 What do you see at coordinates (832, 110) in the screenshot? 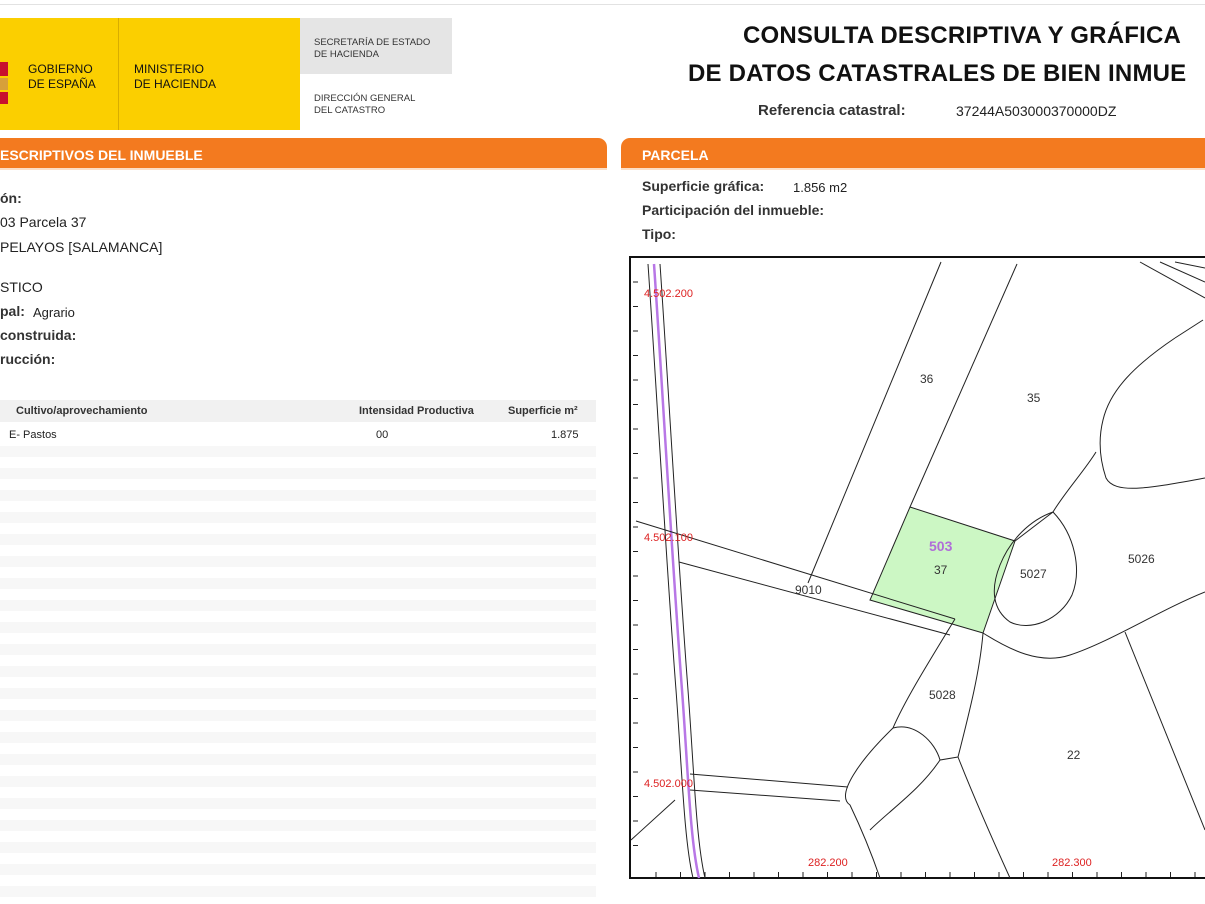
I see `referencia-catastral-label: Referencia catastral:` at bounding box center [832, 110].